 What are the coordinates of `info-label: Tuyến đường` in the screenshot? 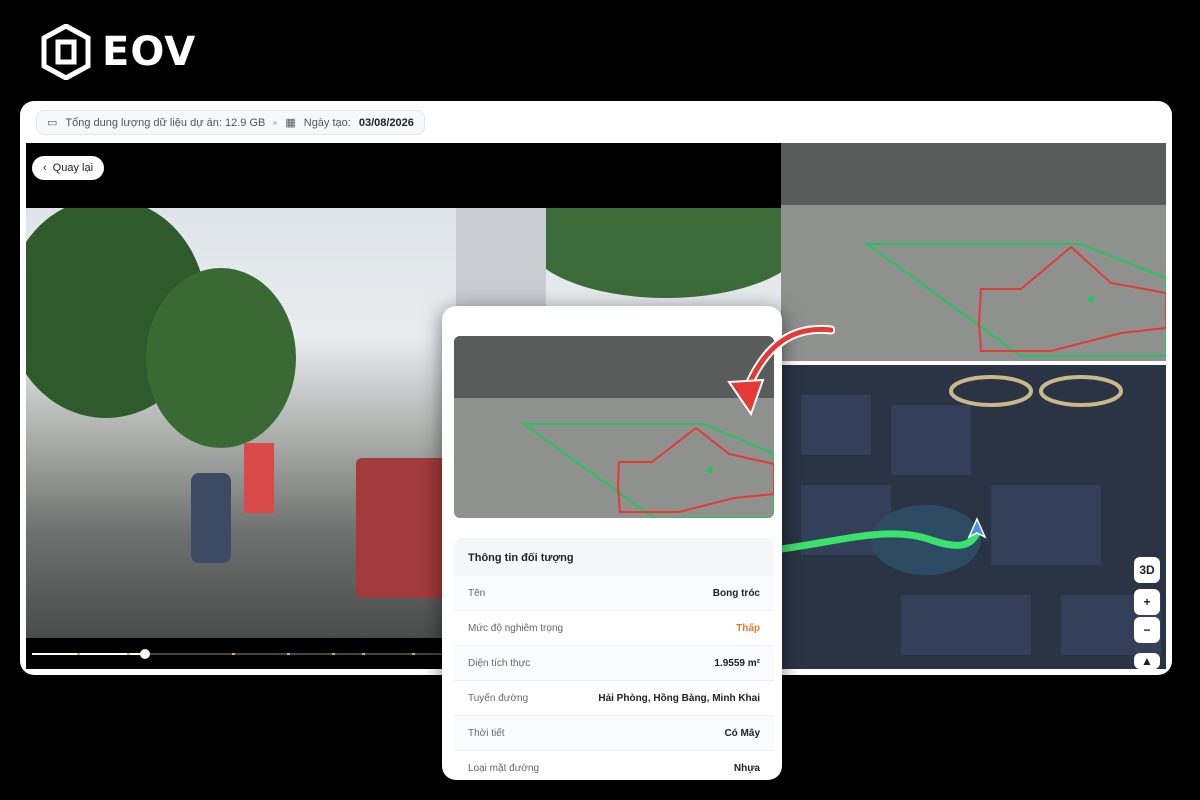 It's located at (498, 698).